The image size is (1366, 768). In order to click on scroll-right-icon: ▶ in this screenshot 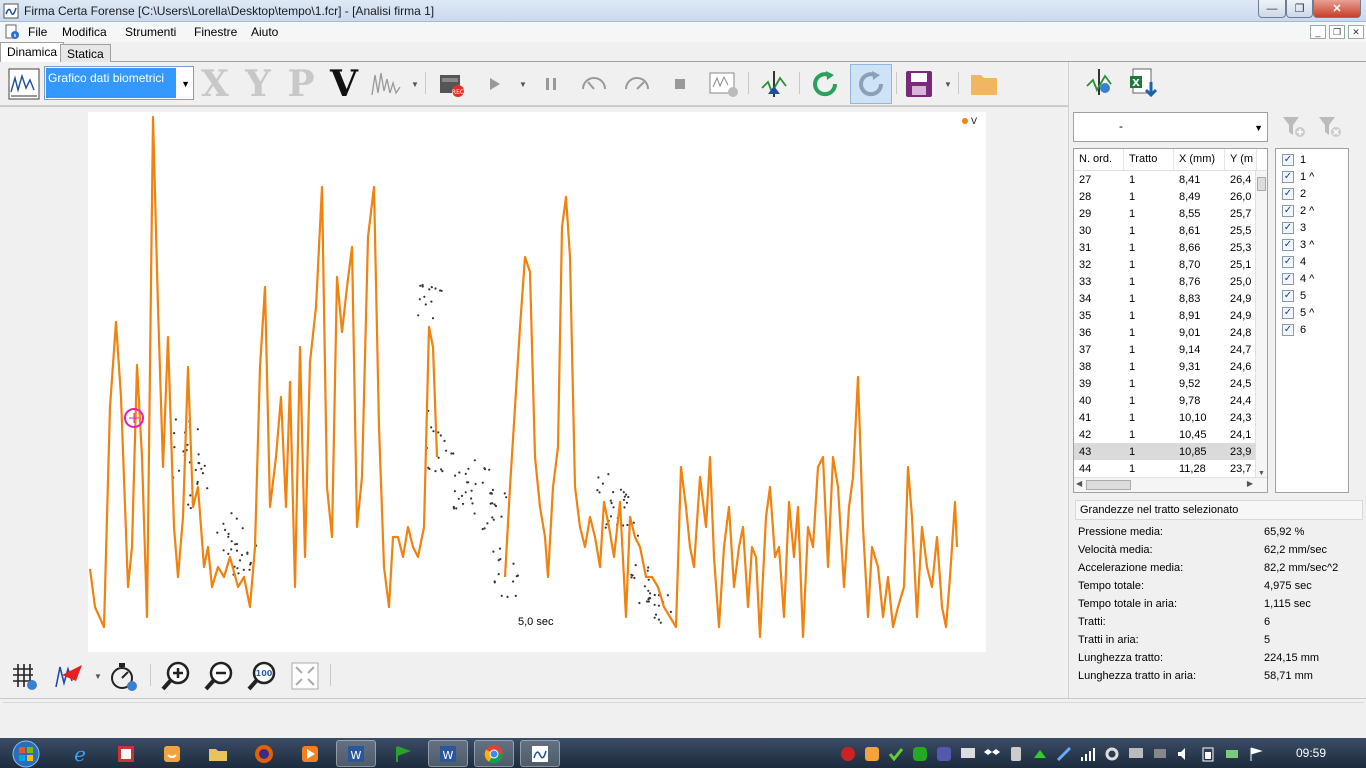, I will do `click(1250, 483)`.